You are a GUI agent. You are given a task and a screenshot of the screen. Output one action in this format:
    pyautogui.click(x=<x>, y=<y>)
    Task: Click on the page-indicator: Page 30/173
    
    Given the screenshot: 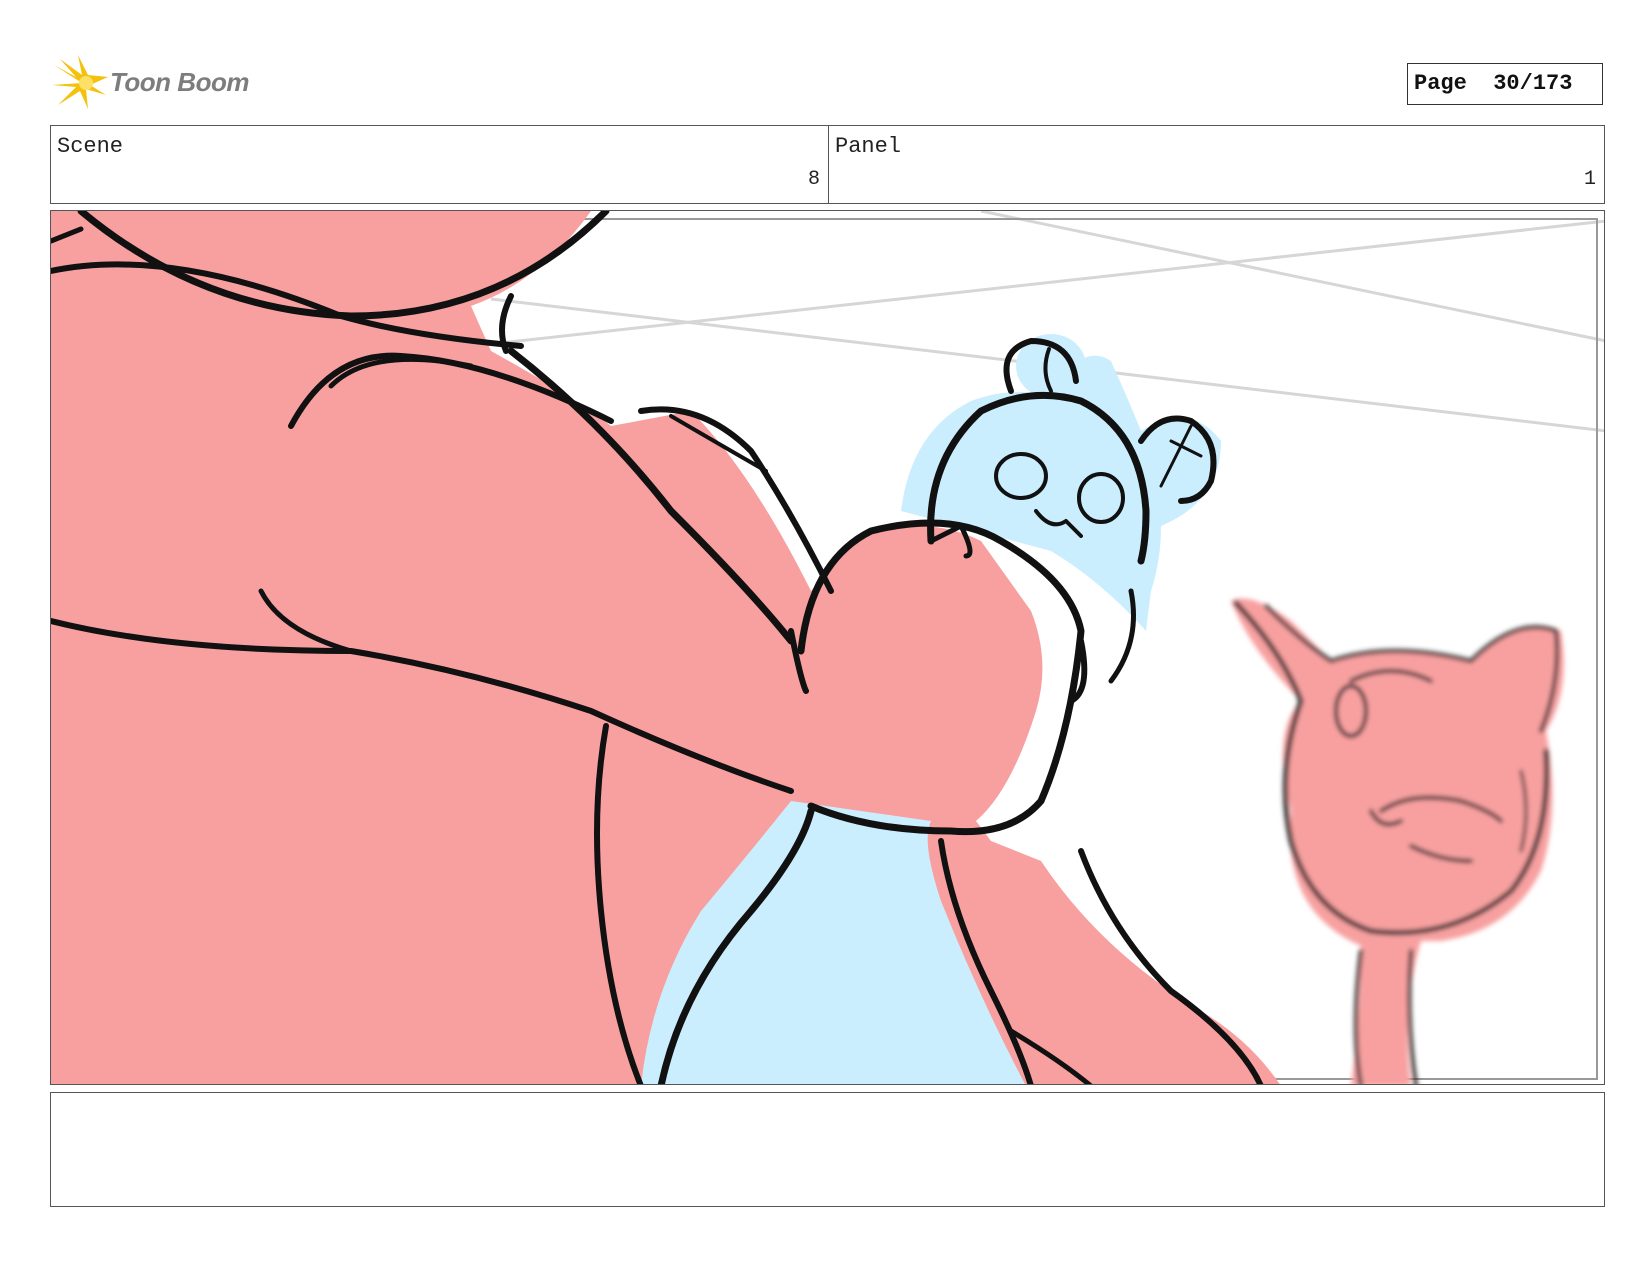 What is the action you would take?
    pyautogui.click(x=1505, y=84)
    